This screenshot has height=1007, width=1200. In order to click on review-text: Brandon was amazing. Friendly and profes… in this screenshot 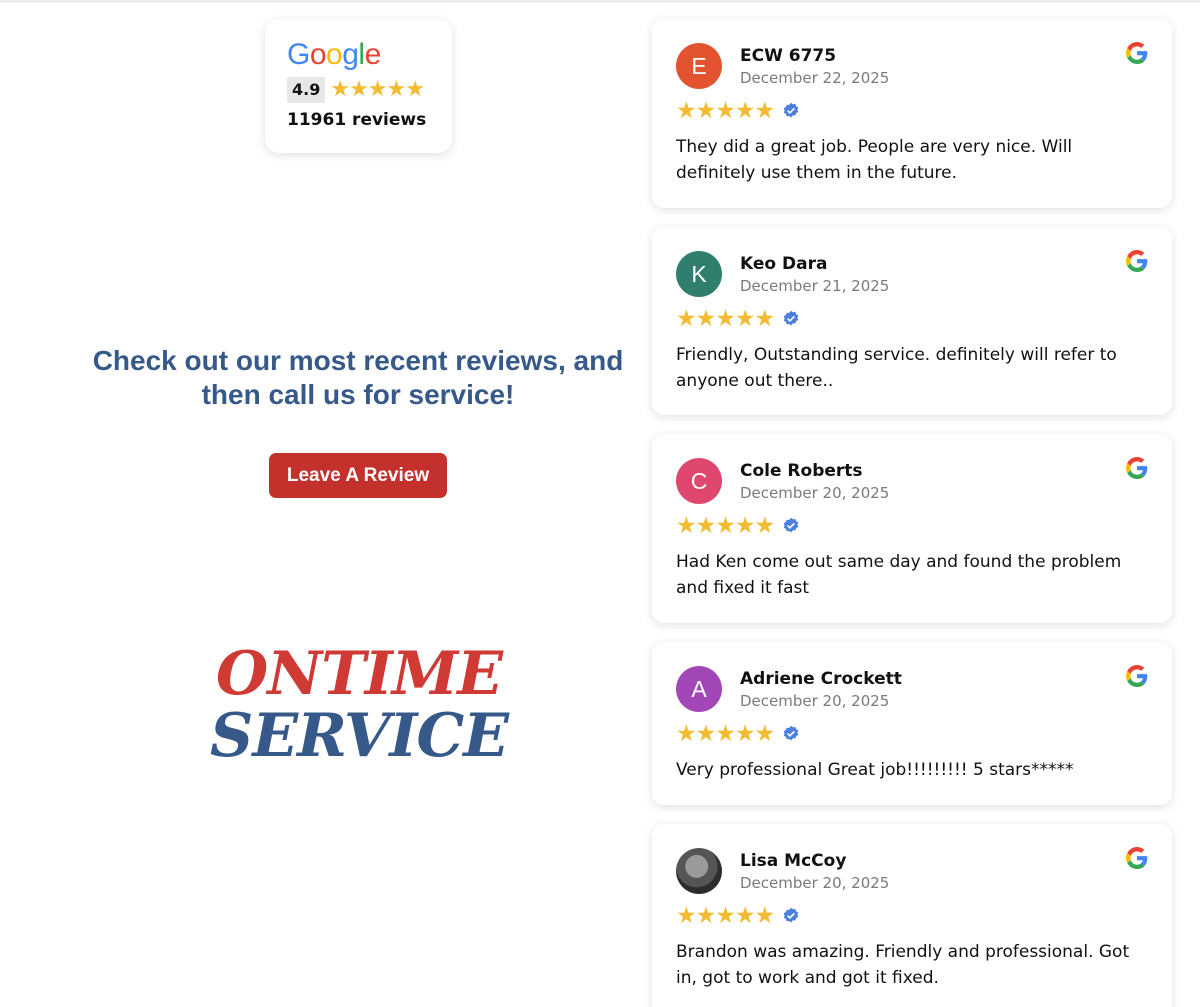, I will do `click(903, 965)`.